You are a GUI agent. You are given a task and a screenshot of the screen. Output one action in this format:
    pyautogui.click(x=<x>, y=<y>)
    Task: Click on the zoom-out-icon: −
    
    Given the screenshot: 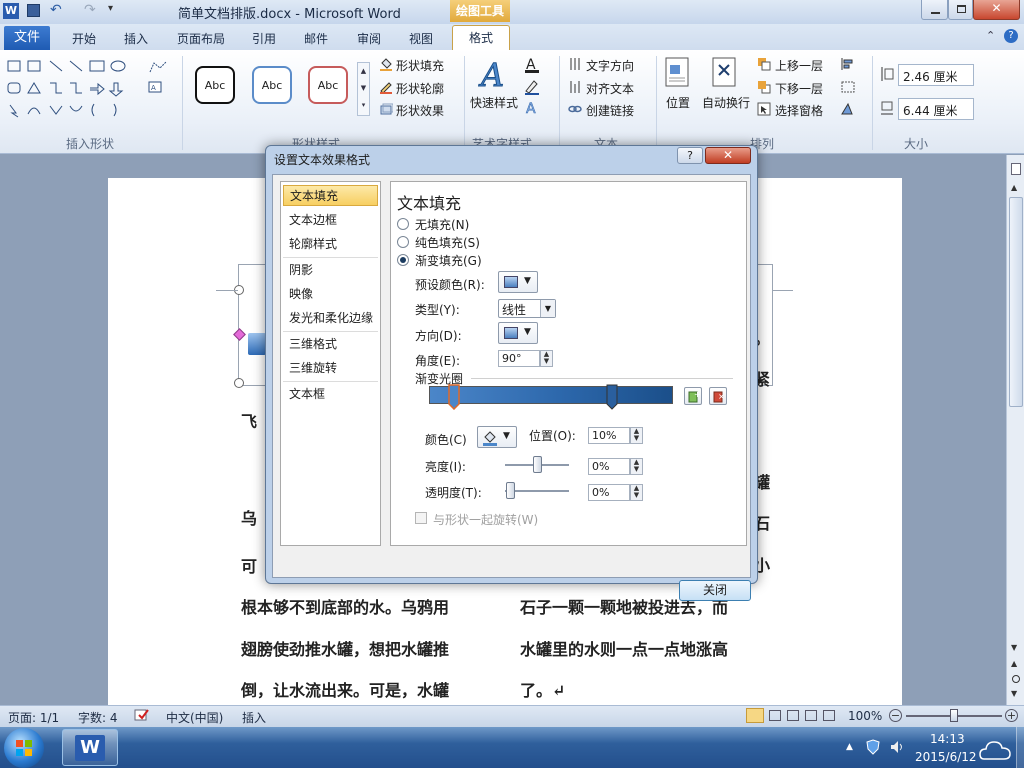 What is the action you would take?
    pyautogui.click(x=895, y=715)
    